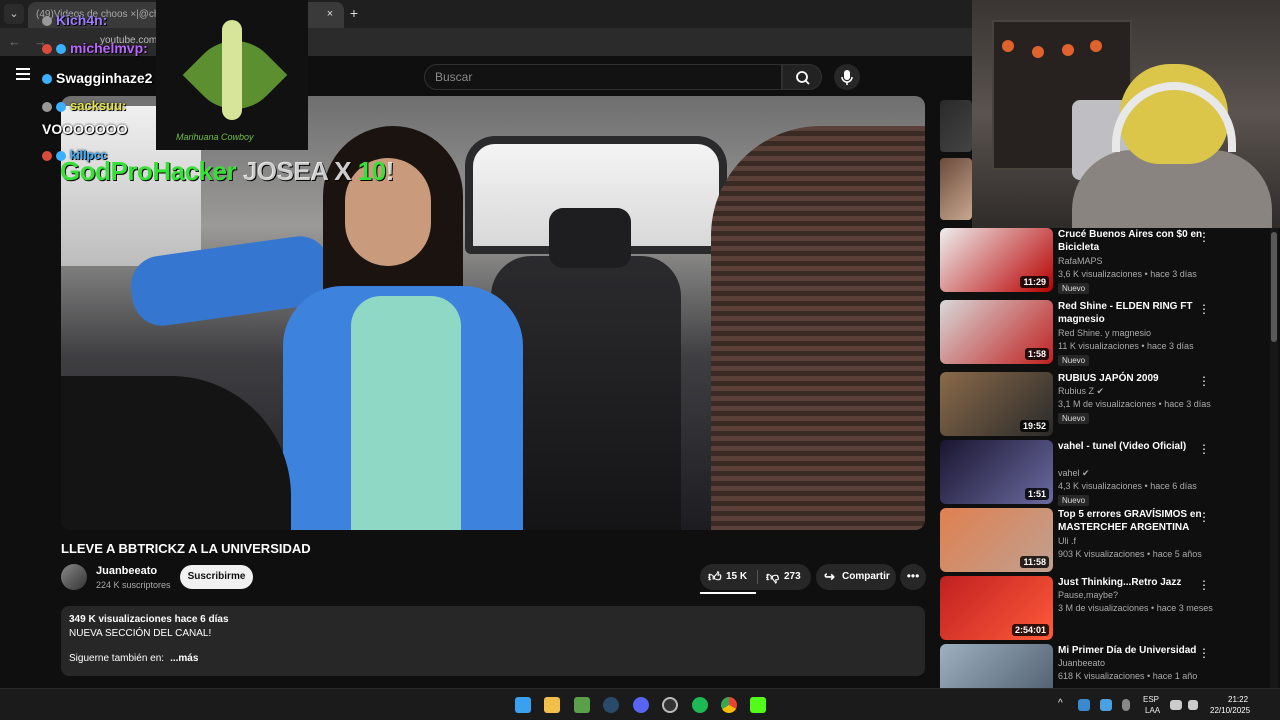 The height and width of the screenshot is (720, 1280). What do you see at coordinates (996, 608) in the screenshot?
I see `recommendation-thumbnail: 2:54:01` at bounding box center [996, 608].